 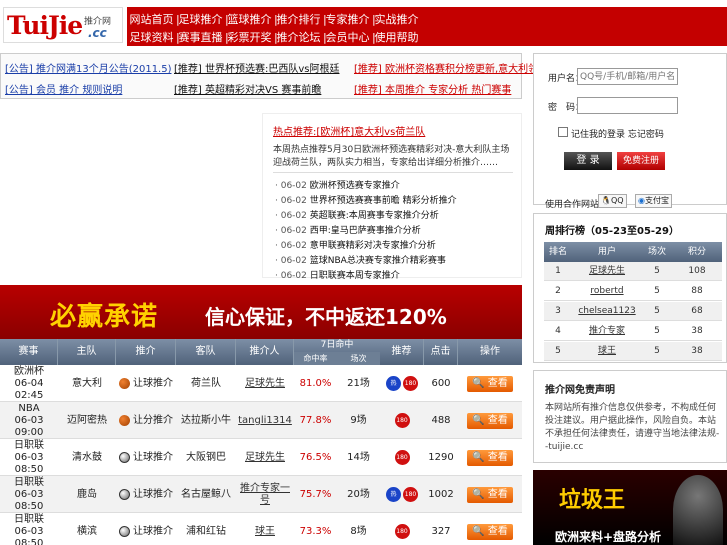 What do you see at coordinates (402, 420) in the screenshot?
I see `badge-cell: 180` at bounding box center [402, 420].